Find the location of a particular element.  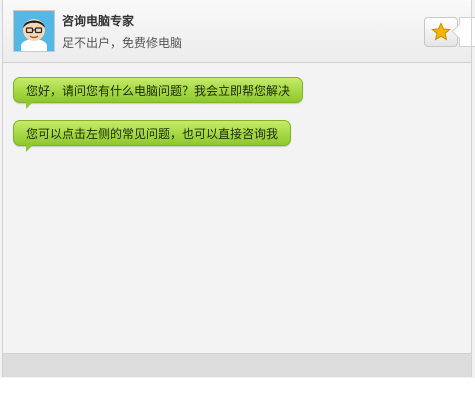

chat-message-text: 您好，请问您有什么电脑问题？我会立即帮您解决 is located at coordinates (158, 91).